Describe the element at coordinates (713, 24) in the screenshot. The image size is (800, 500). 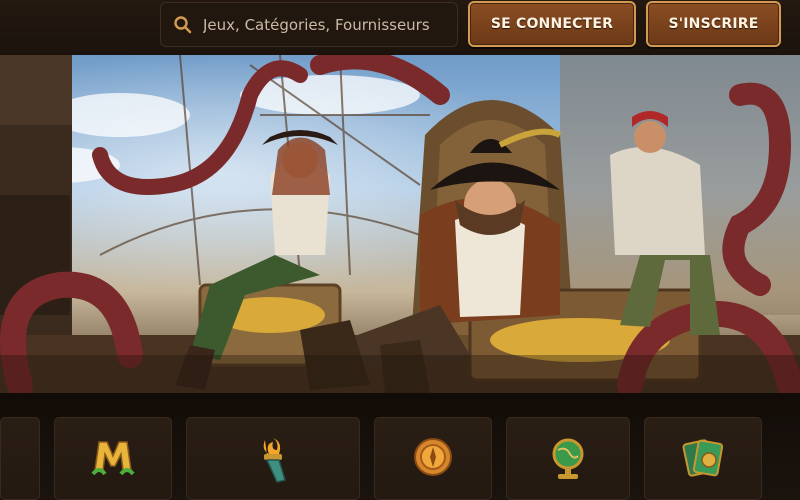
I see `signup-button: S'INSCRIRE` at that location.